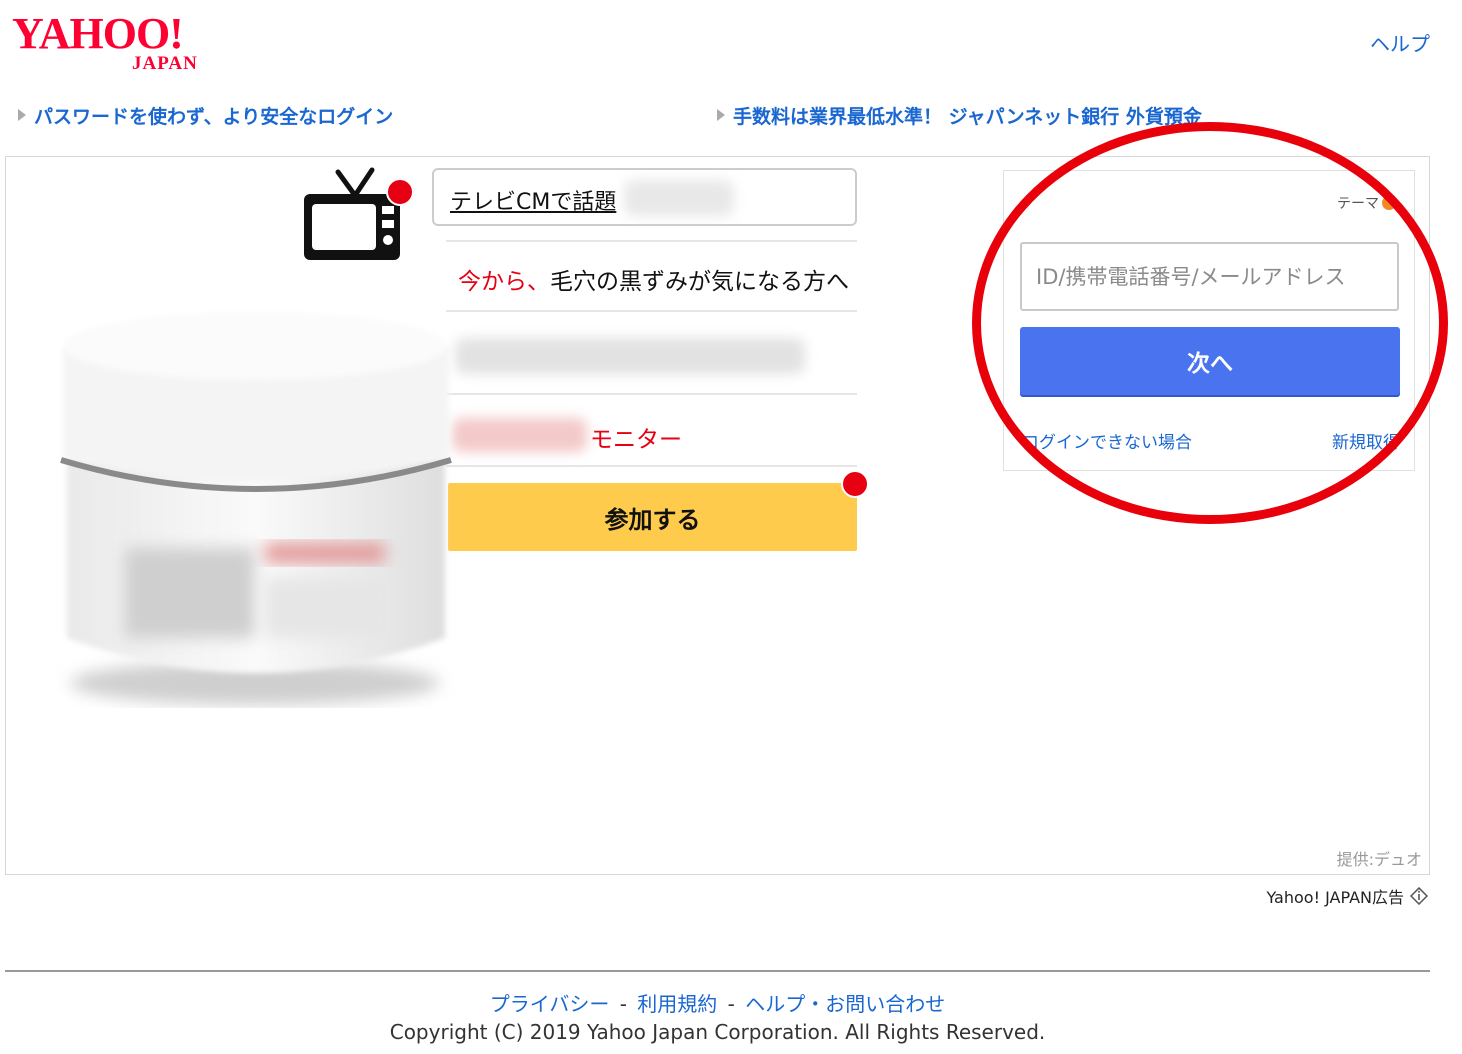 This screenshot has width=1462, height=1054. I want to click on blurred-brand-name, so click(519, 435).